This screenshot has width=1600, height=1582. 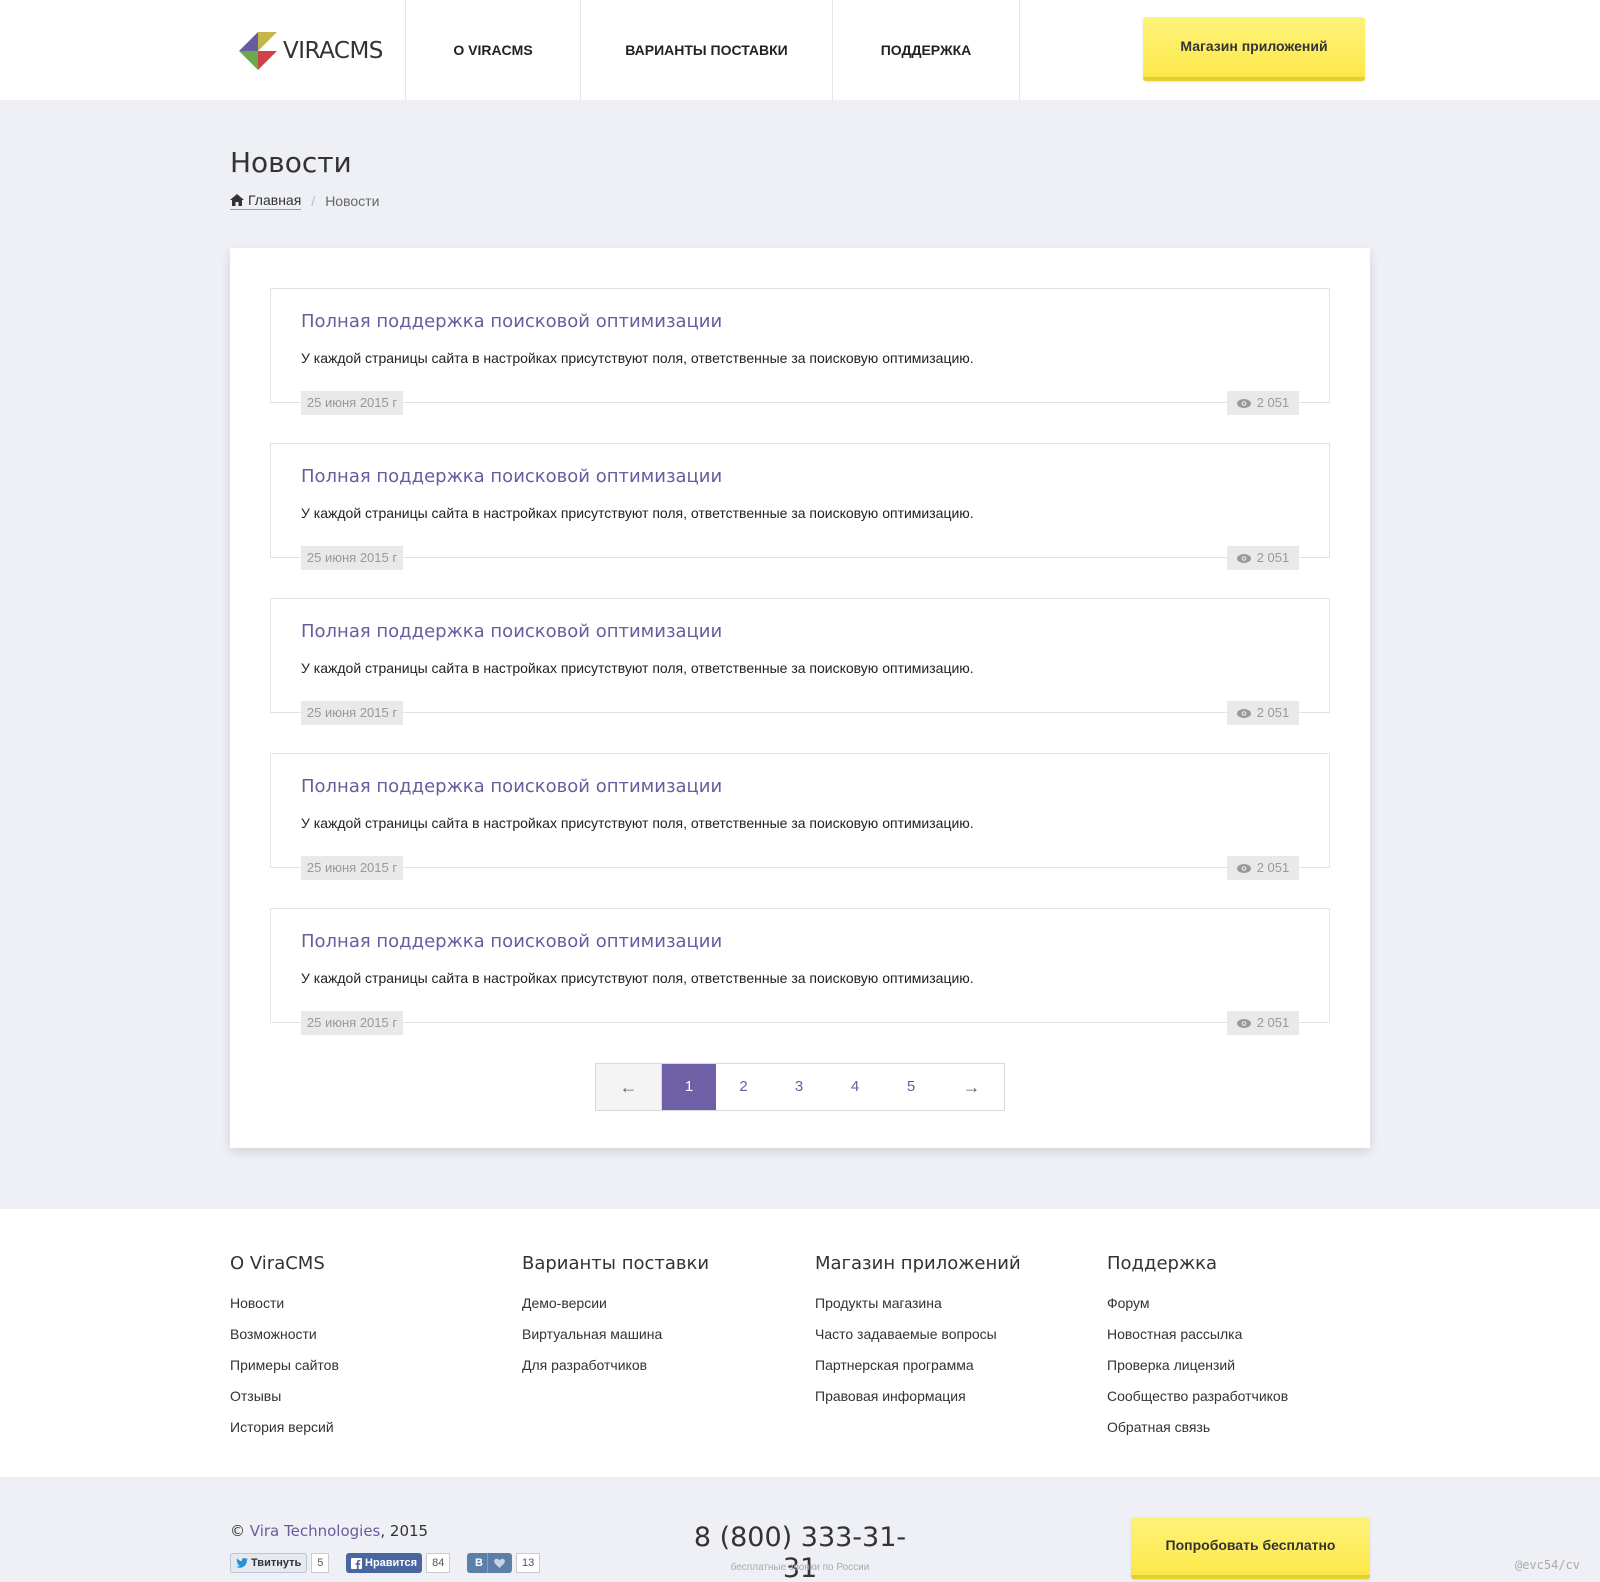 I want to click on logo: VIRACMS, so click(x=311, y=51).